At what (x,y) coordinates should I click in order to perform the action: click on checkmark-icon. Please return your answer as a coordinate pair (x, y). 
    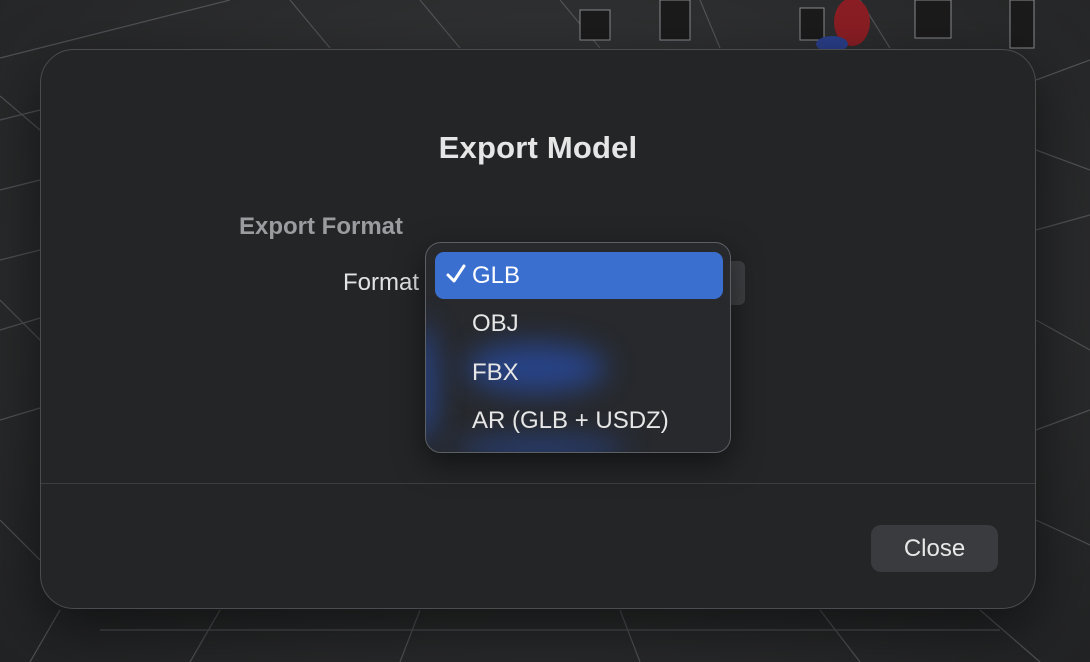
    Looking at the image, I should click on (456, 273).